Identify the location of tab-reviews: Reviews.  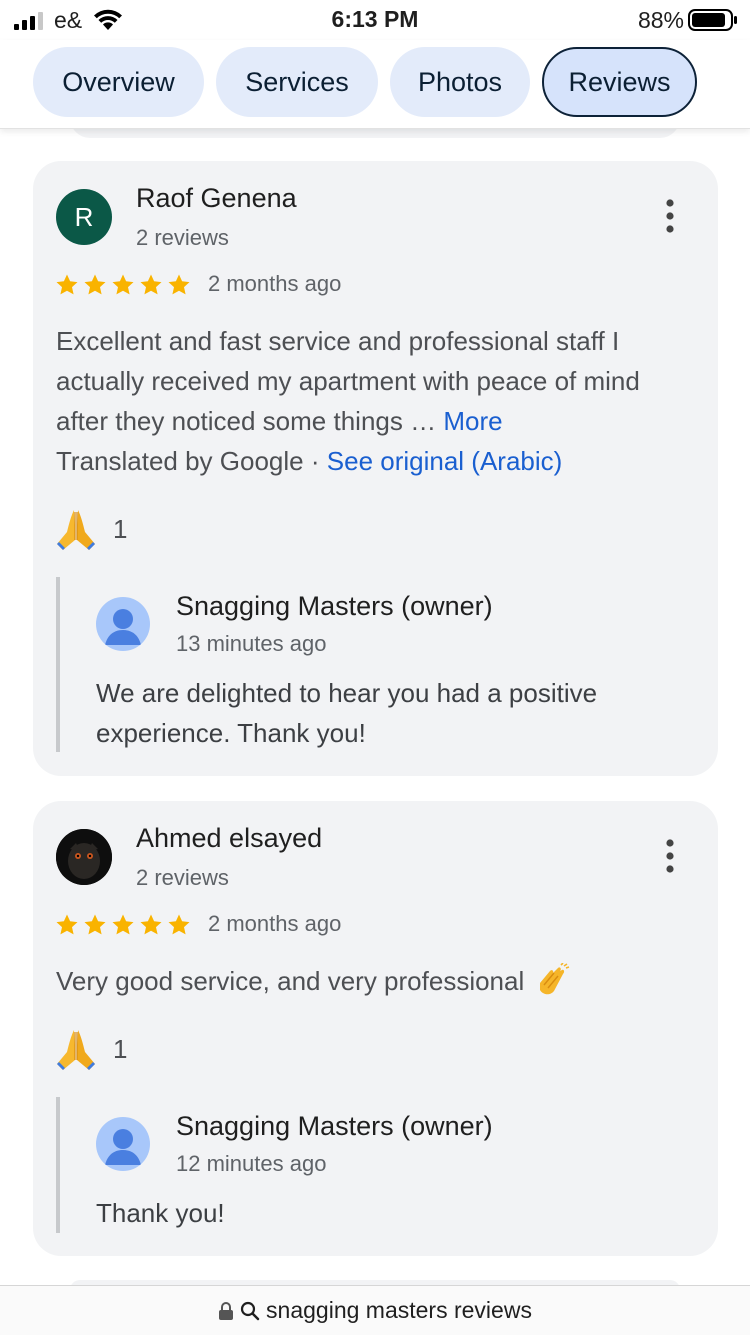
(619, 82).